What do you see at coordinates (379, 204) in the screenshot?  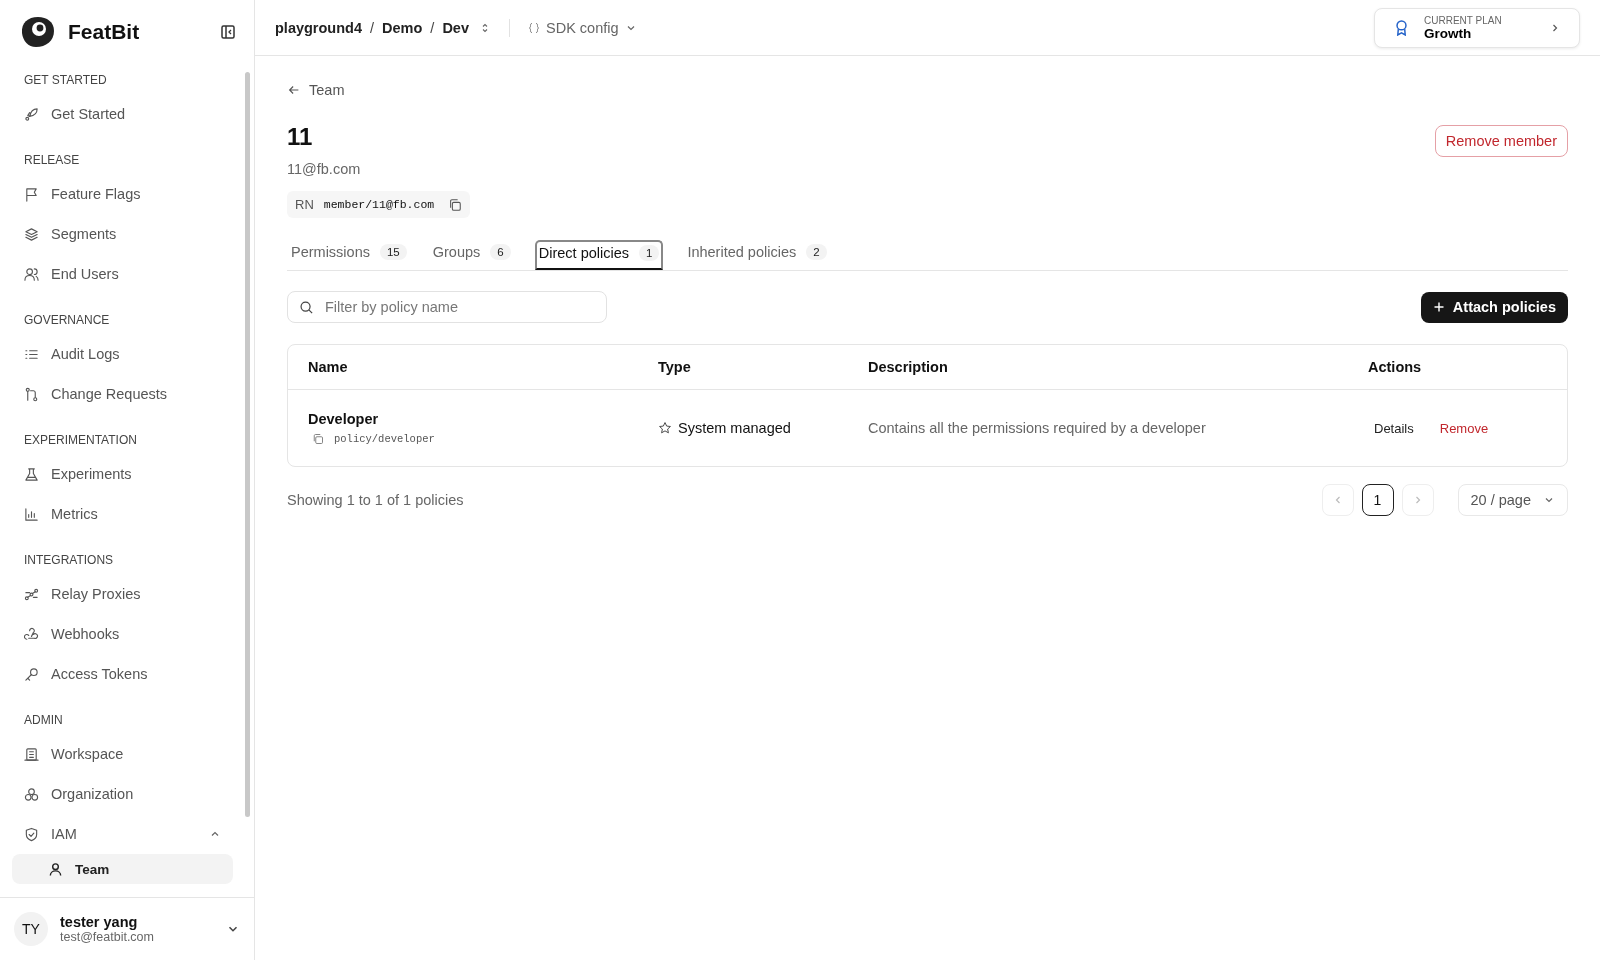 I see `resource-name-chip: RN member/11@fb.com` at bounding box center [379, 204].